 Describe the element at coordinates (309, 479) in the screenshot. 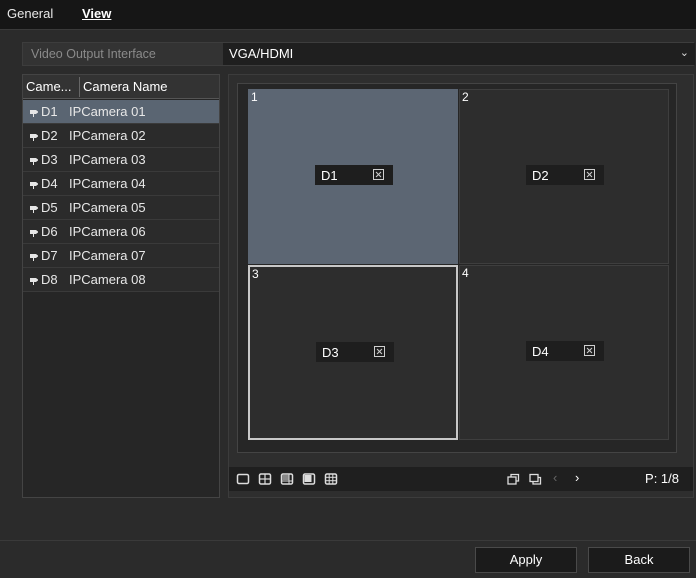

I see `eight-layout-icon` at that location.